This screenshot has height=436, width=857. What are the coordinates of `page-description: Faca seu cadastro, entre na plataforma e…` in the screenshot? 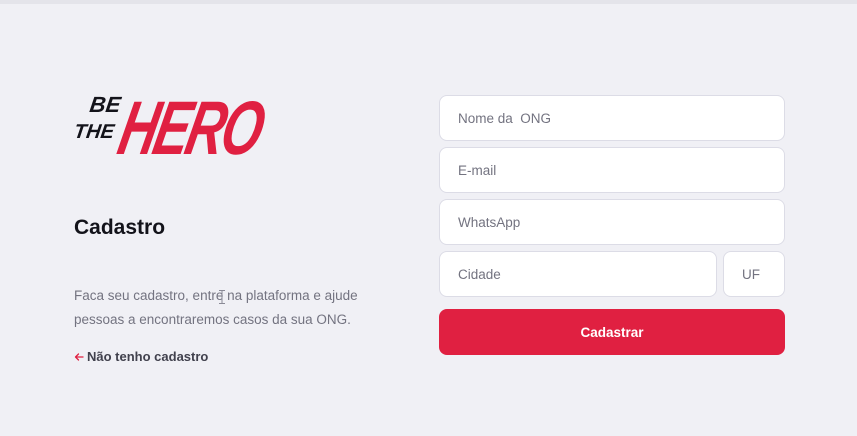 It's located at (216, 307).